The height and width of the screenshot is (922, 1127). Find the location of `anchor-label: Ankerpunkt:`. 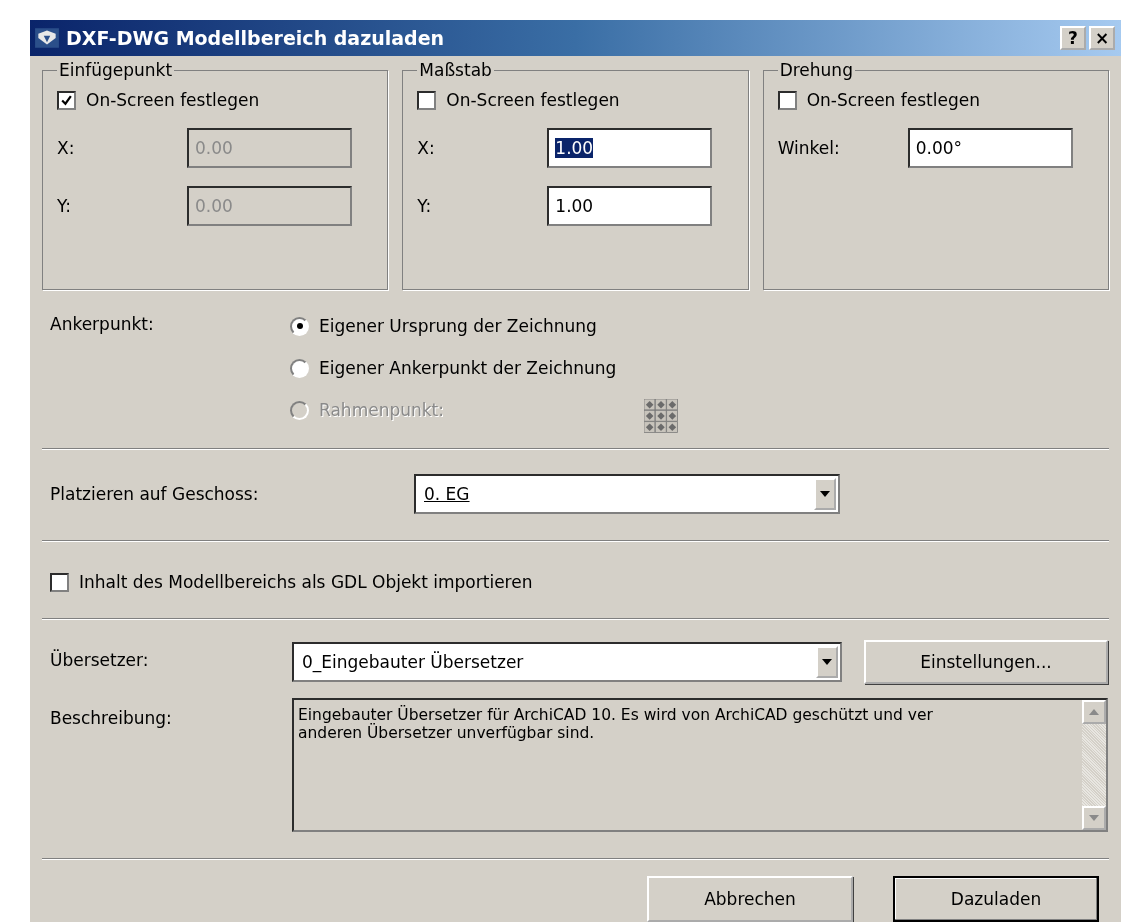

anchor-label: Ankerpunkt: is located at coordinates (102, 325).